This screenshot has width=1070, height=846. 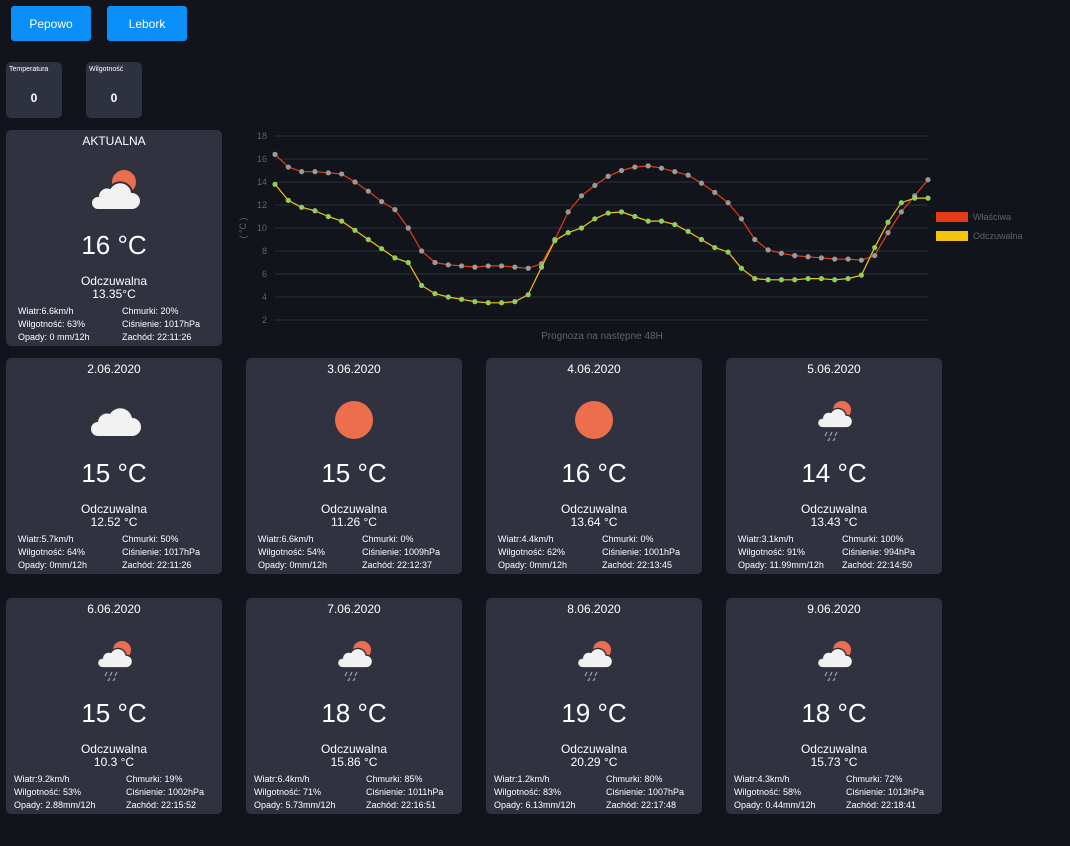 I want to click on card-date: 8.06.2020, so click(x=594, y=609).